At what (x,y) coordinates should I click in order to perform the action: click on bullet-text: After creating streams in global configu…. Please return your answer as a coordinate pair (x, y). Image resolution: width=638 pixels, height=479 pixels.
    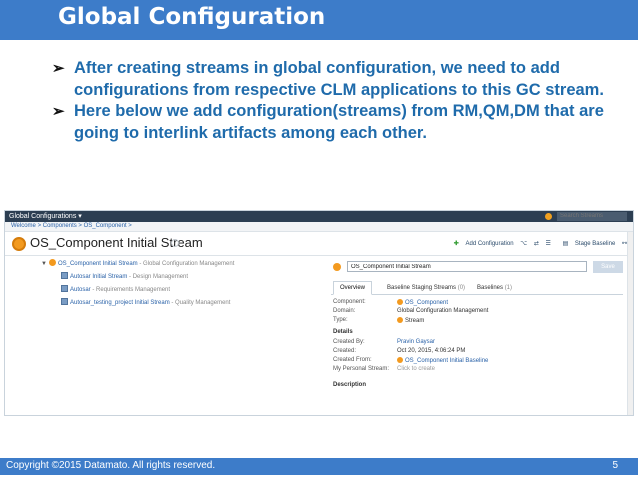
    Looking at the image, I should click on (339, 79).